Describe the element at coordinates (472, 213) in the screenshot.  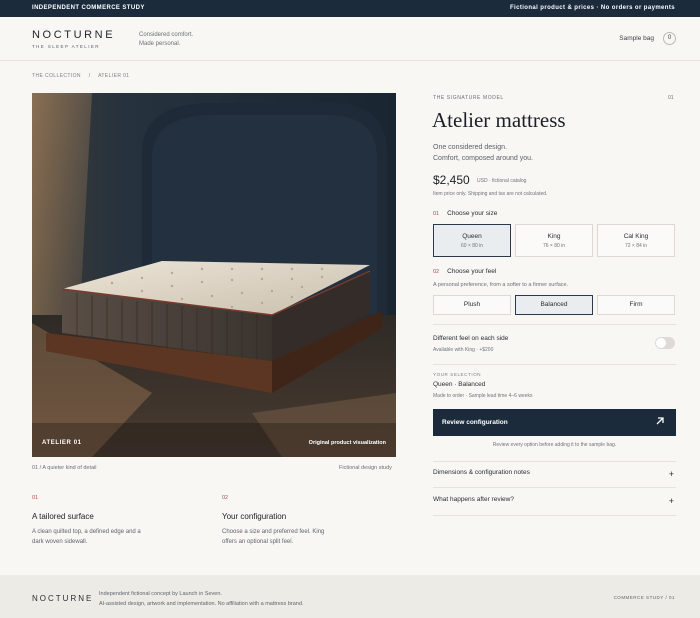
I see `section-title: Choose your size` at that location.